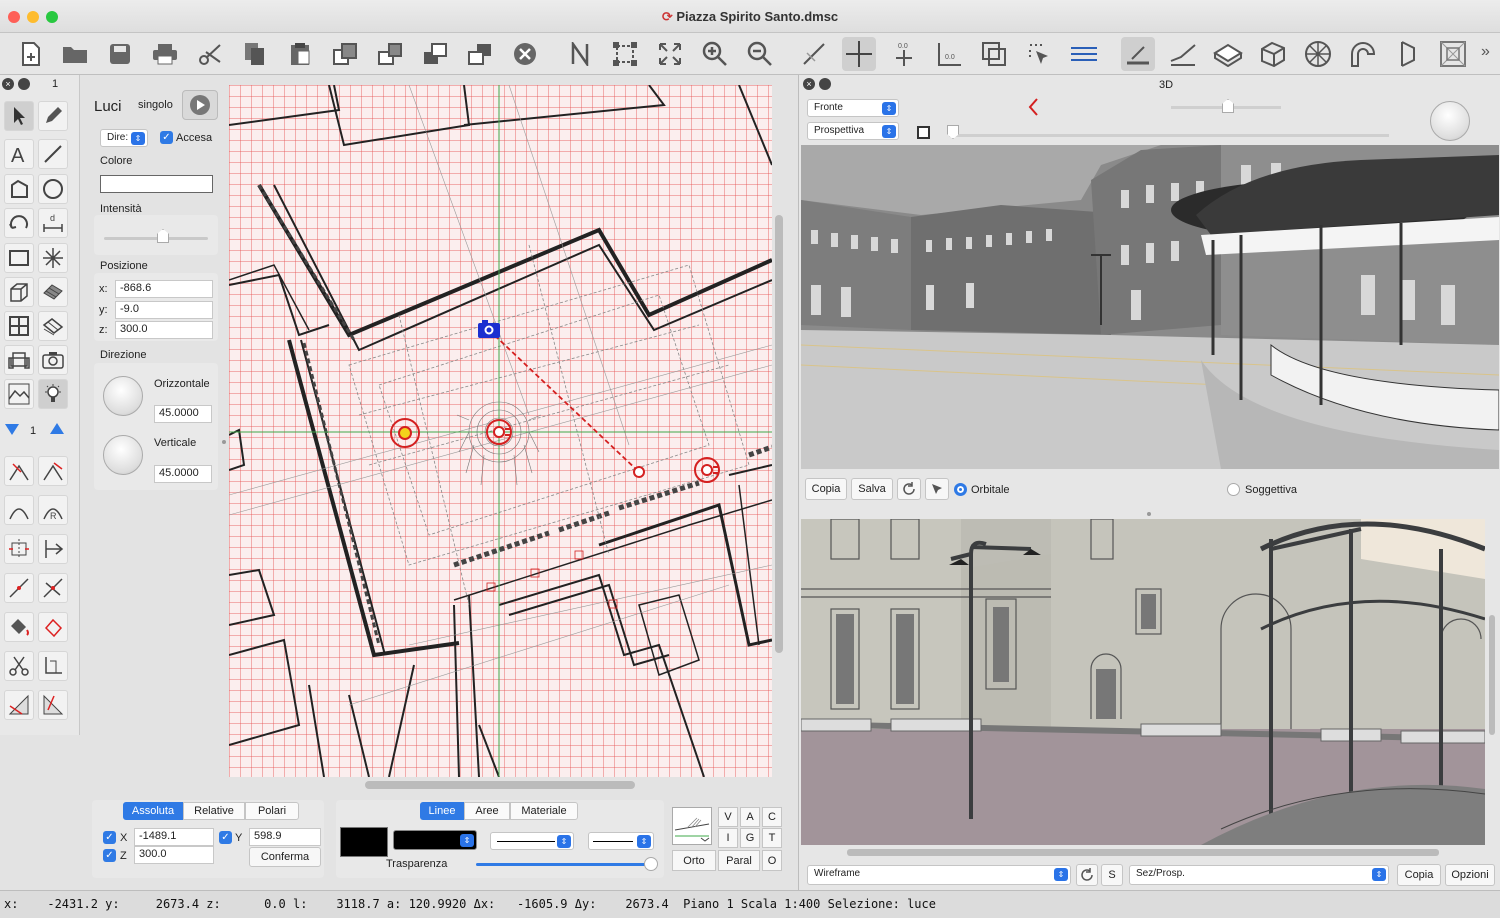 This screenshot has width=1500, height=918. What do you see at coordinates (19, 510) in the screenshot?
I see `fillet-icon` at bounding box center [19, 510].